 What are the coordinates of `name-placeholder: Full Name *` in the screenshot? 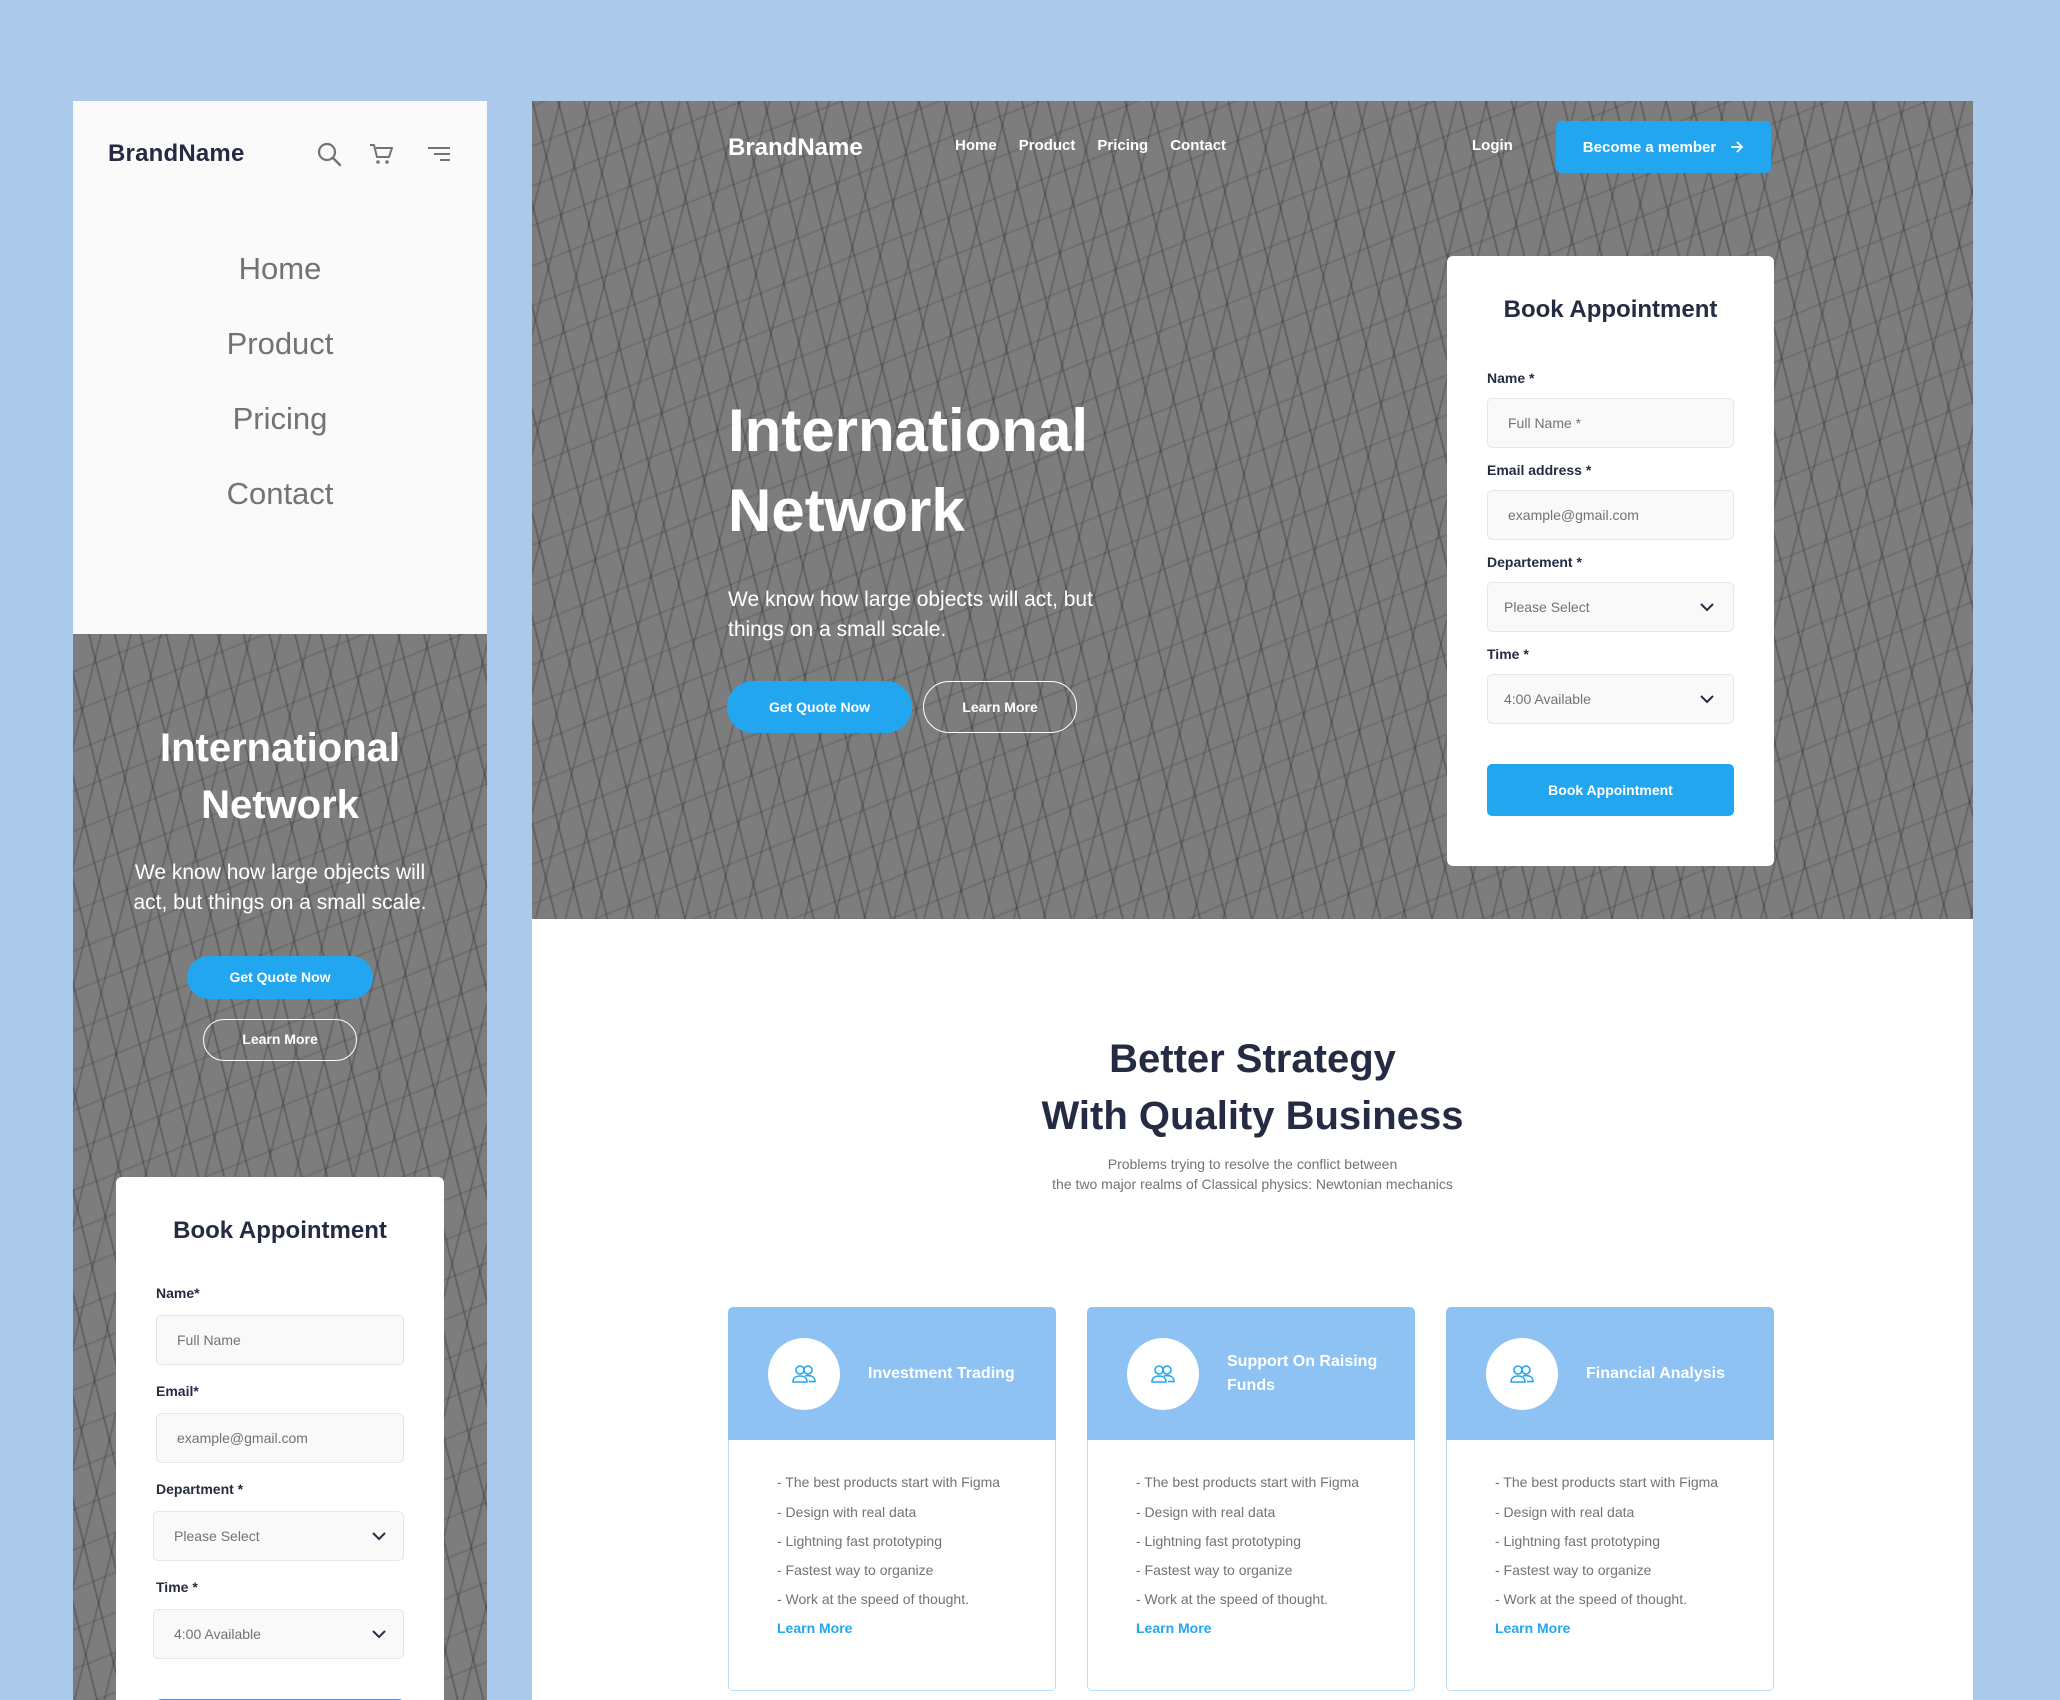 It's located at (1545, 423).